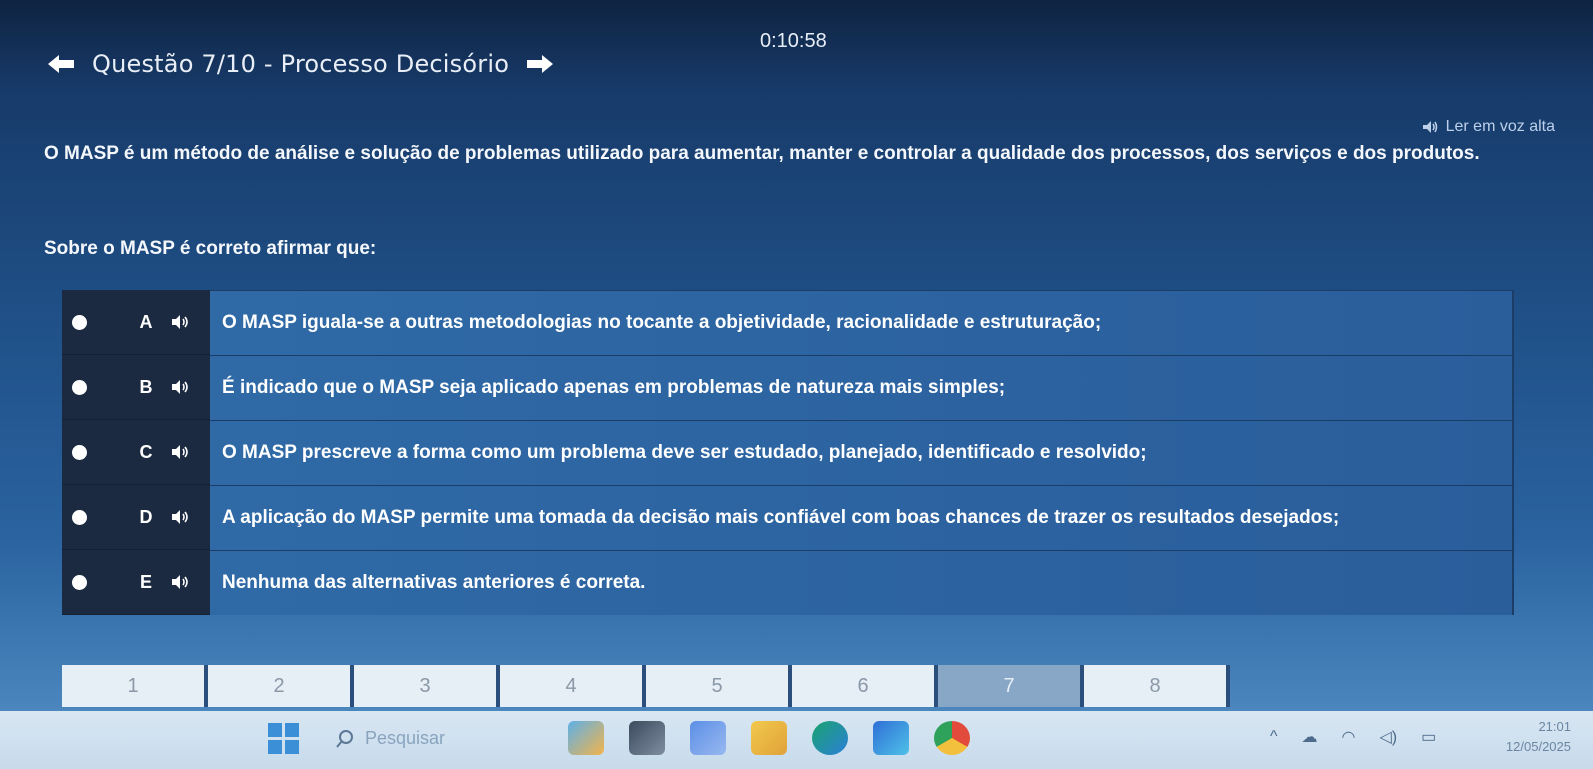  Describe the element at coordinates (146, 451) in the screenshot. I see `option-letter: C` at that location.